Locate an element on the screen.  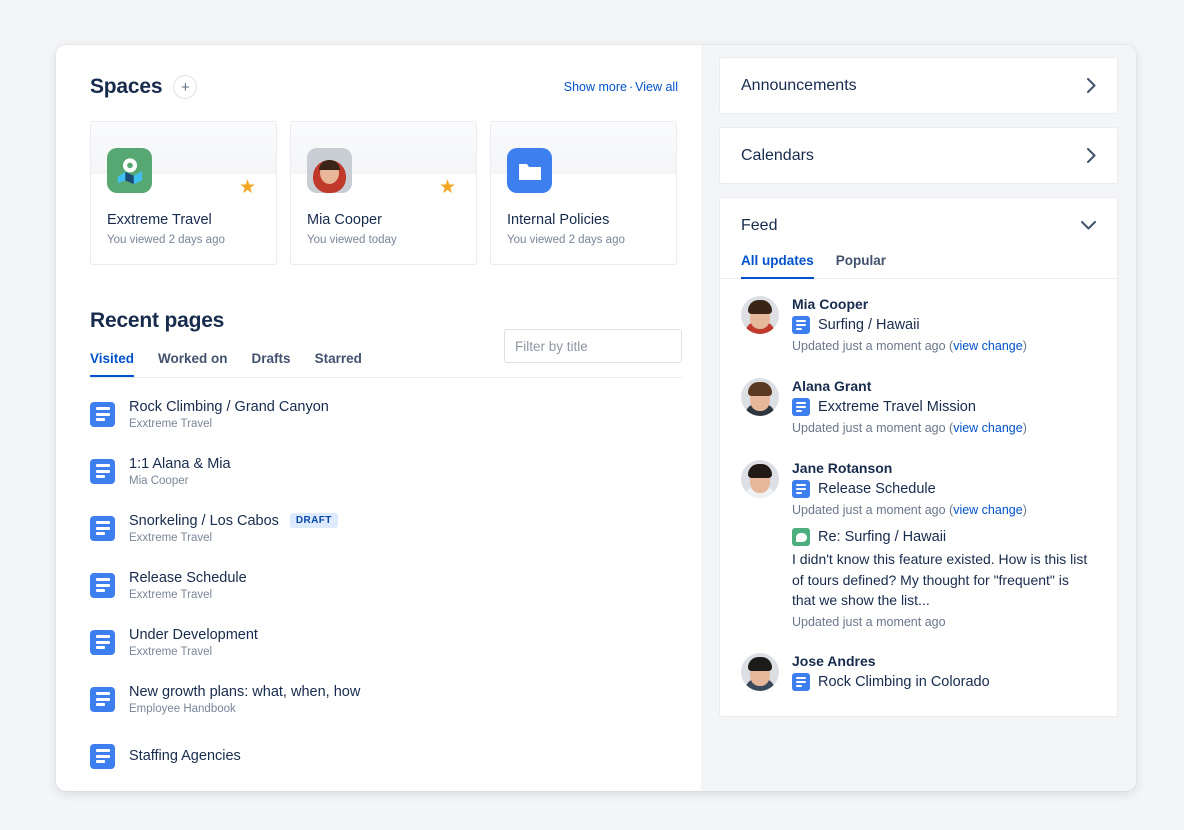
feed-entry-title: Exxtreme Travel Mission is located at coordinates (897, 407).